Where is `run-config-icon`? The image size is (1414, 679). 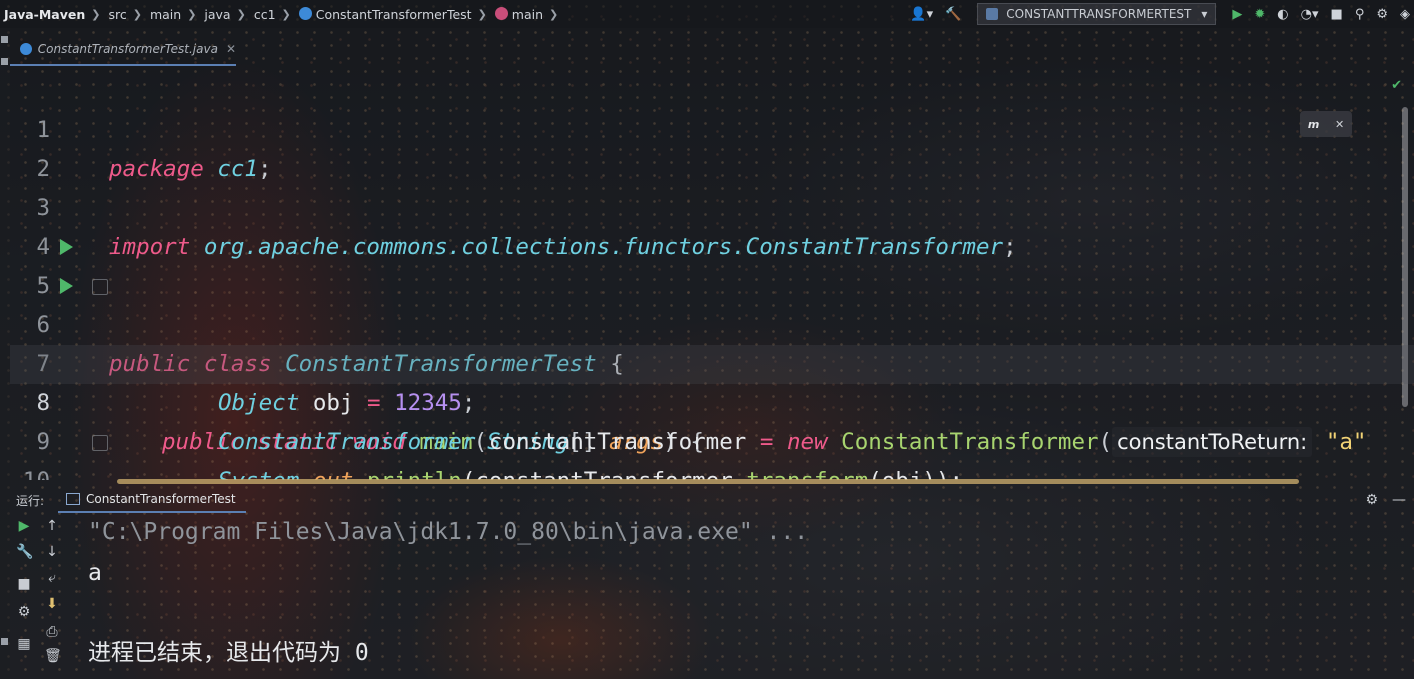 run-config-icon is located at coordinates (992, 14).